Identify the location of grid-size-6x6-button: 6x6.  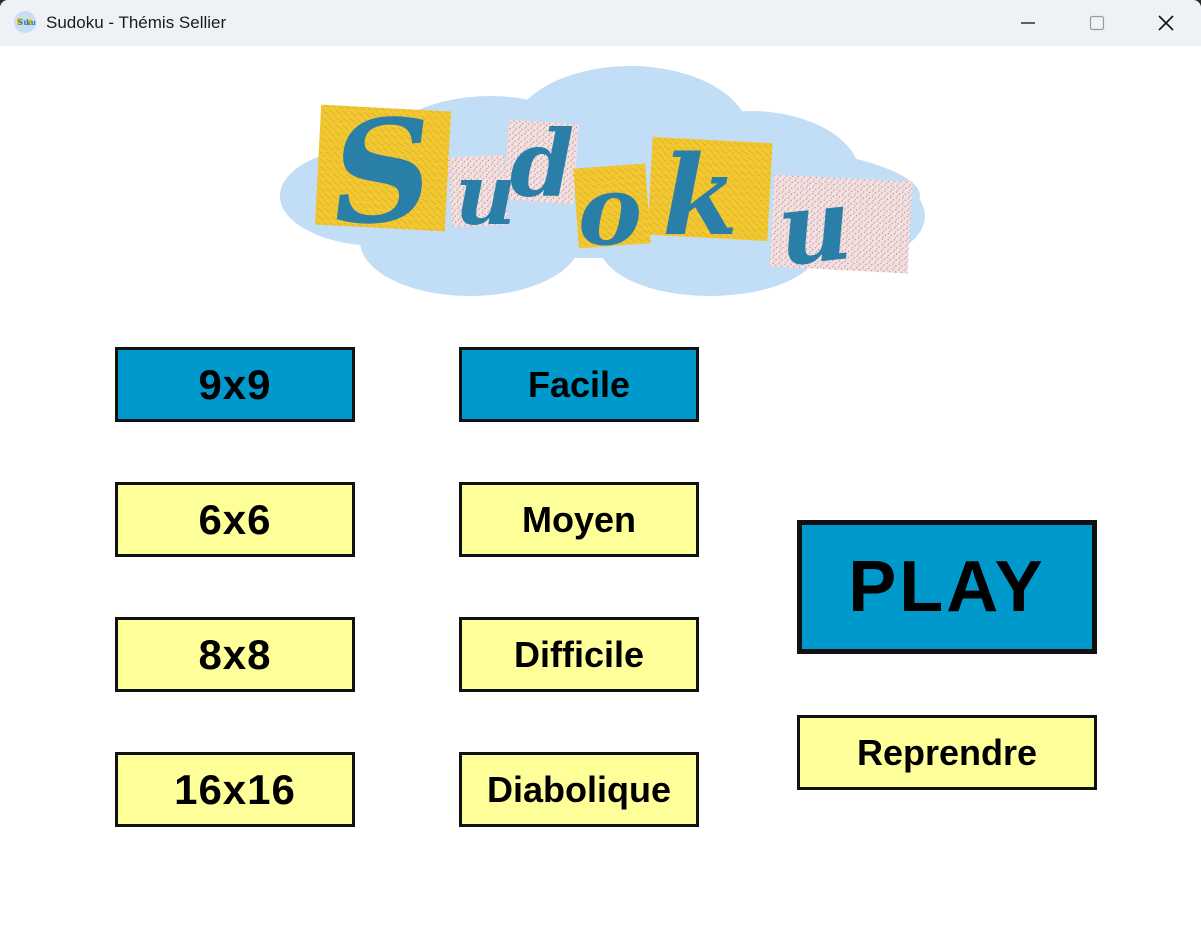
(235, 519).